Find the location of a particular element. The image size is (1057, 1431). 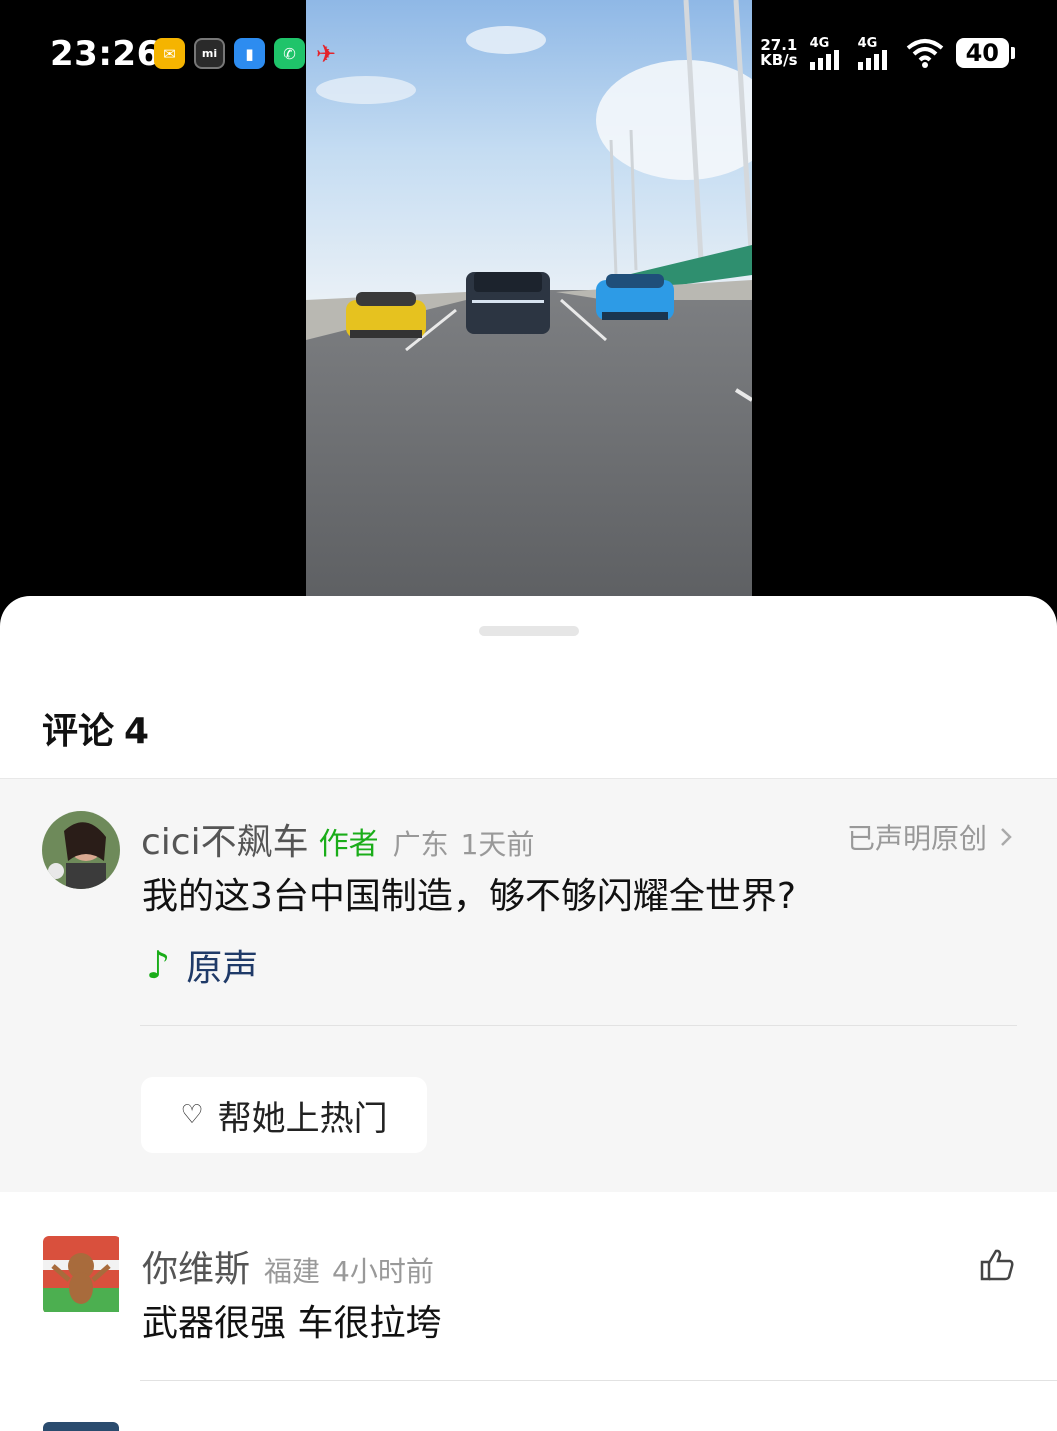

status-right: 27.1 KB/s 4G 4G 40 is located at coordinates (888, 53).